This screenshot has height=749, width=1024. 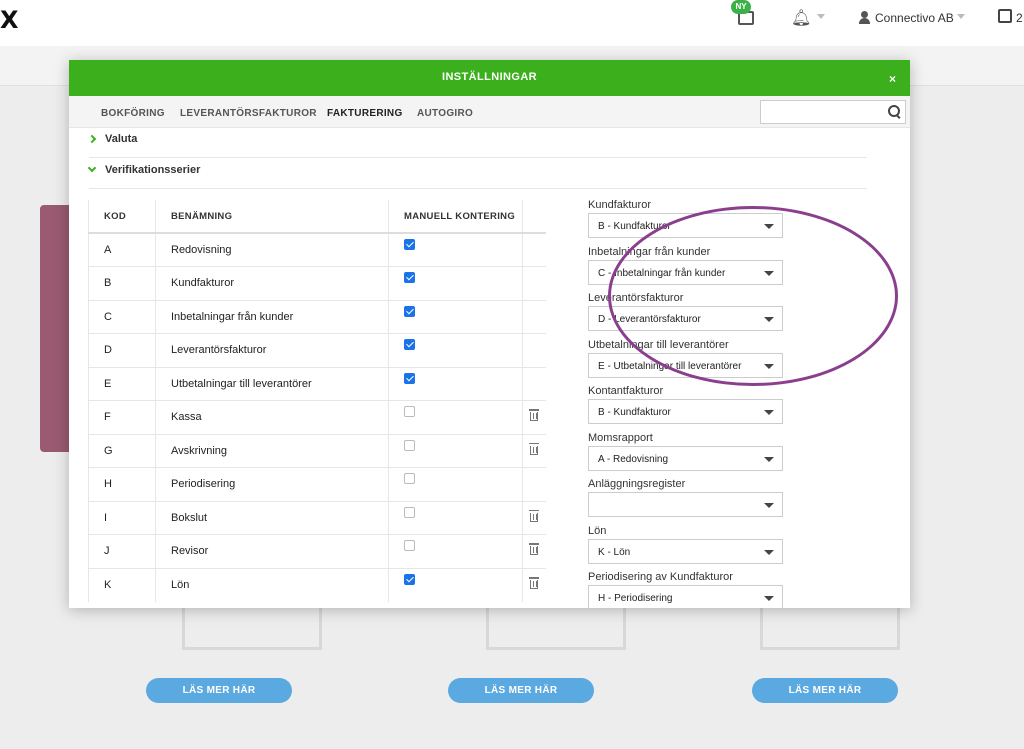 What do you see at coordinates (455, 217) in the screenshot?
I see `column-header-manuell-kontering: MANUELL KONTERING` at bounding box center [455, 217].